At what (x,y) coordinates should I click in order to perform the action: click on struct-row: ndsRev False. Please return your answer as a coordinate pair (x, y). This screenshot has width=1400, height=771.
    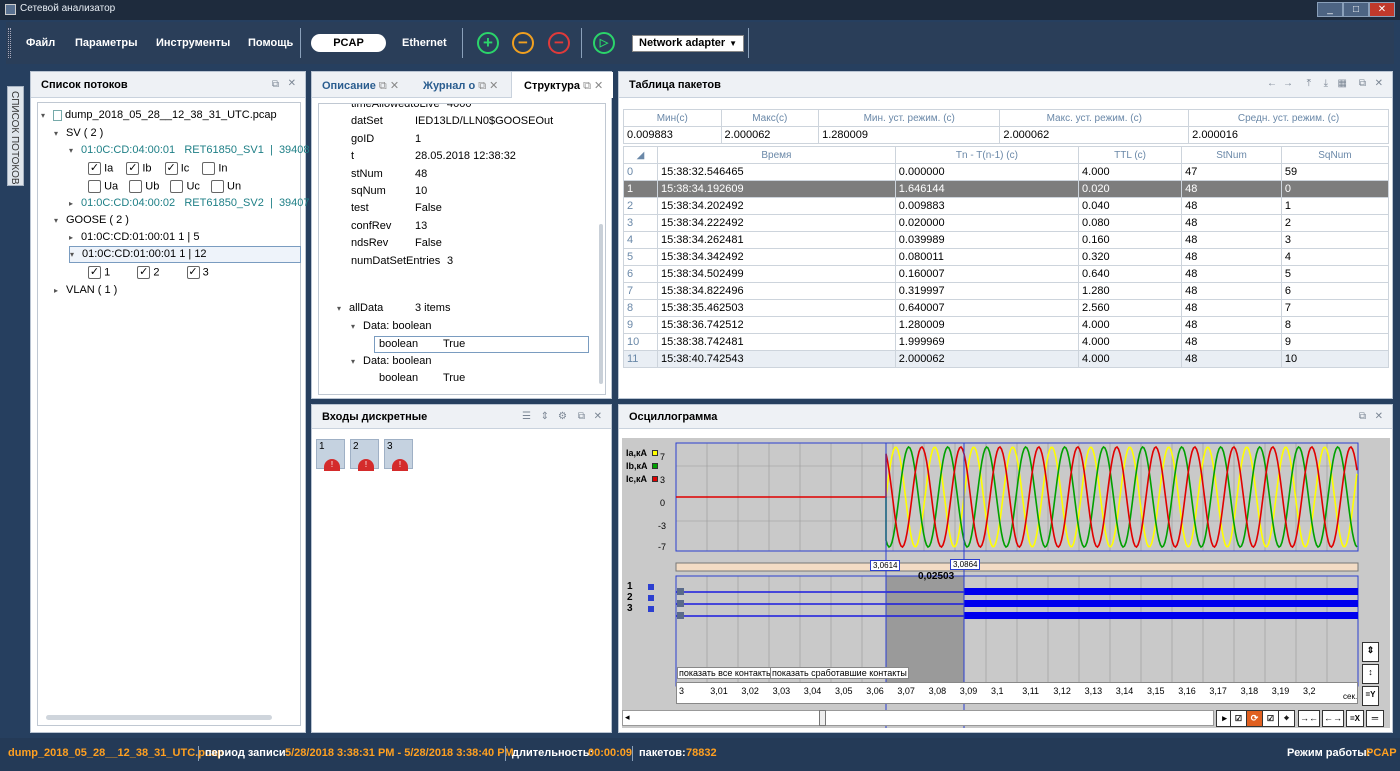
    Looking at the image, I should click on (396, 243).